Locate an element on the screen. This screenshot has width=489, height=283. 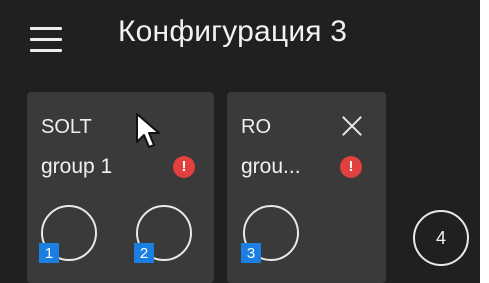
port-2-button: 2 is located at coordinates (163, 234).